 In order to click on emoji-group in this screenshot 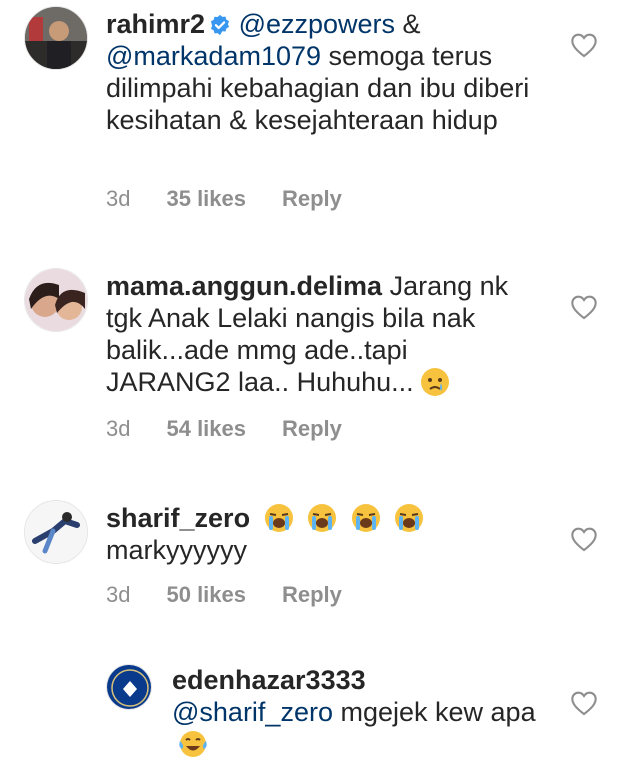, I will do `click(341, 518)`.